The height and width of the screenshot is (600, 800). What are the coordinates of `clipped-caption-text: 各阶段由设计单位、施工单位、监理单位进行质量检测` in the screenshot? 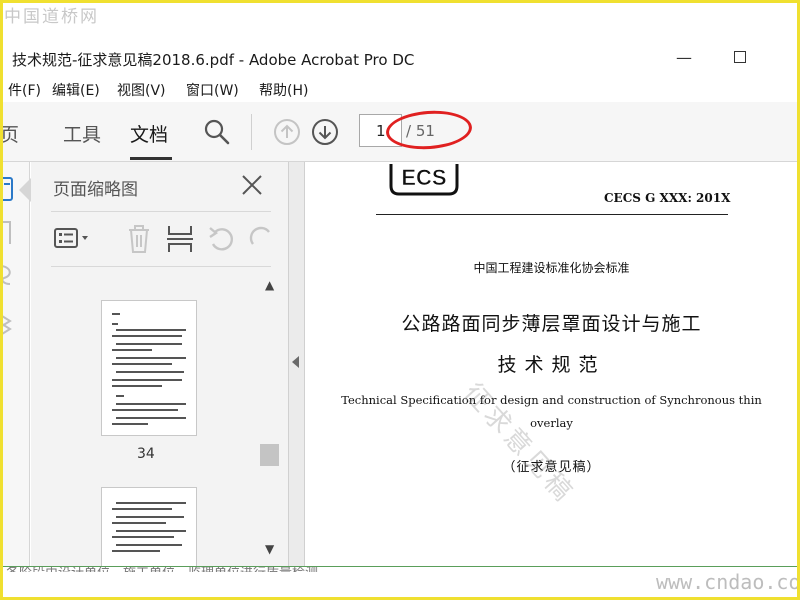 It's located at (162, 569).